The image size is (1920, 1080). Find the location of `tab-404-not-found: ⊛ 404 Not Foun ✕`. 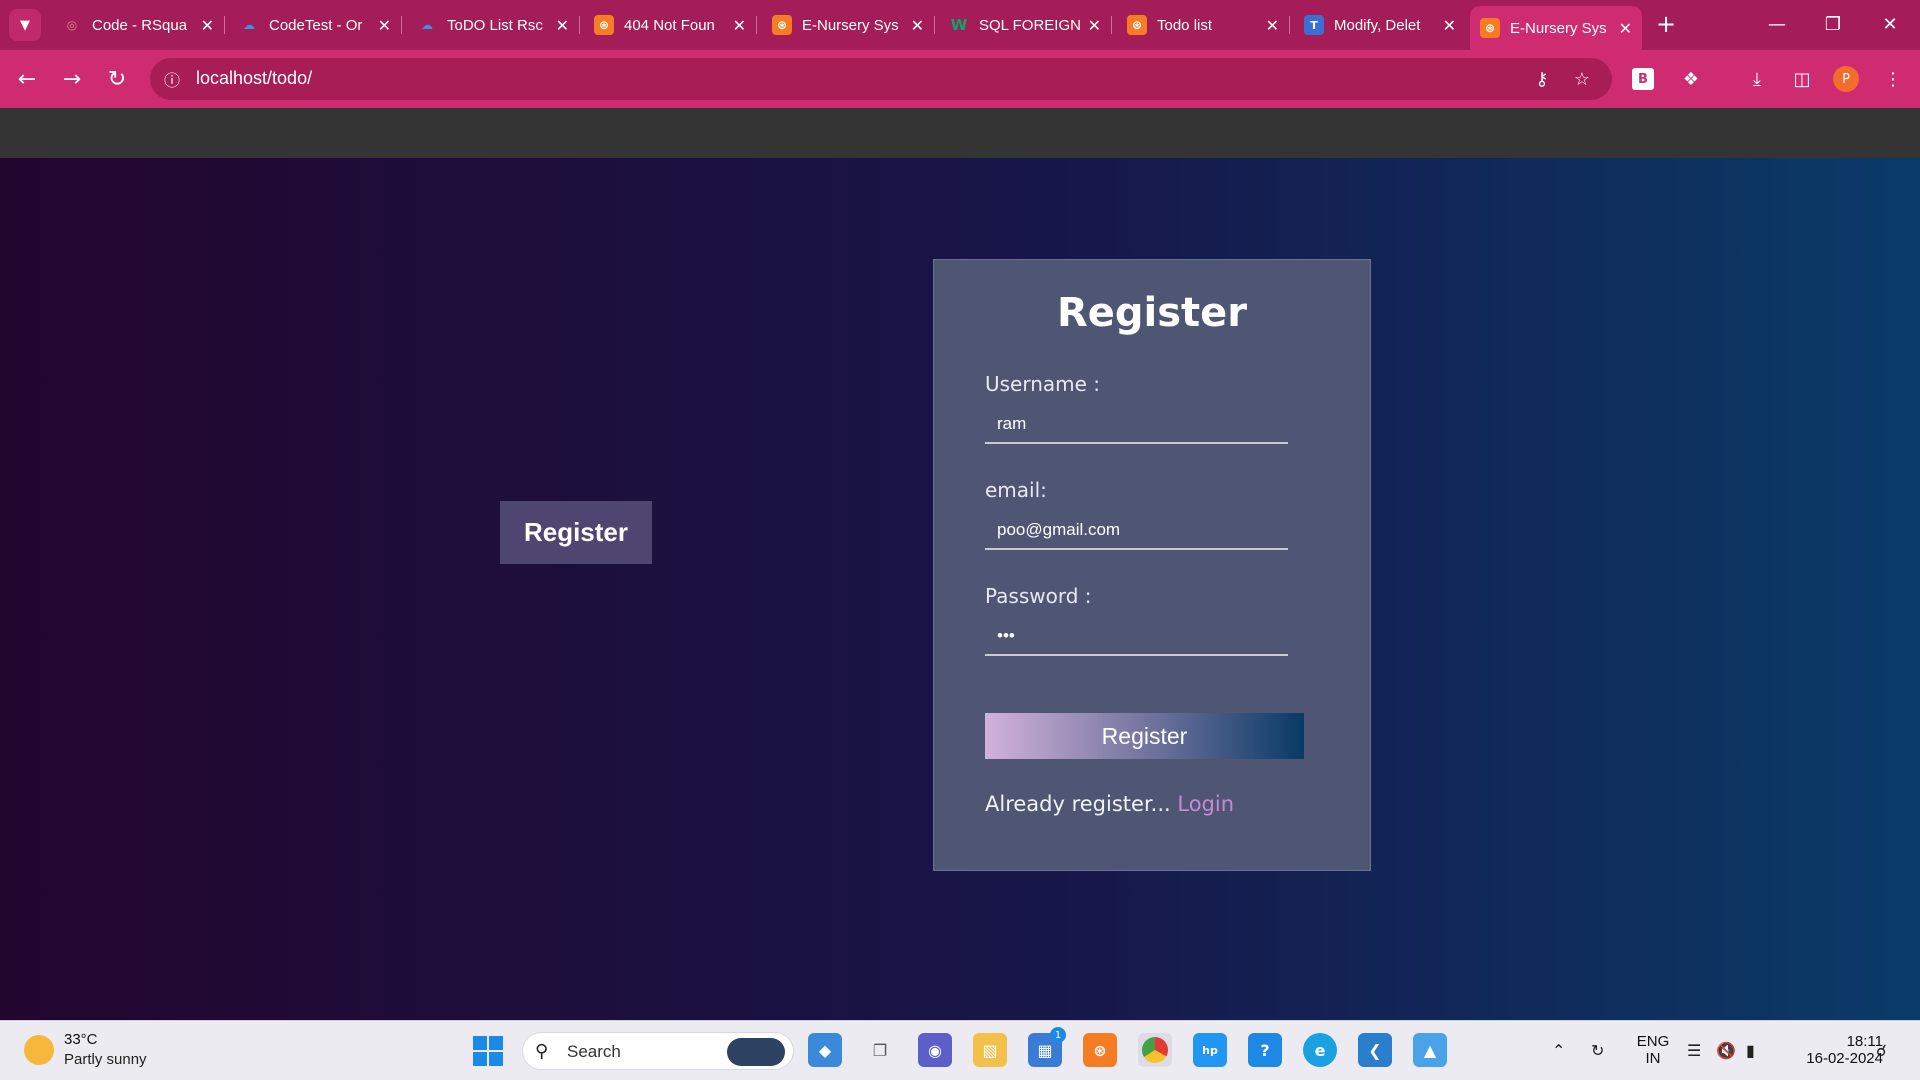

tab-404-not-found: ⊛ 404 Not Foun ✕ is located at coordinates (670, 25).